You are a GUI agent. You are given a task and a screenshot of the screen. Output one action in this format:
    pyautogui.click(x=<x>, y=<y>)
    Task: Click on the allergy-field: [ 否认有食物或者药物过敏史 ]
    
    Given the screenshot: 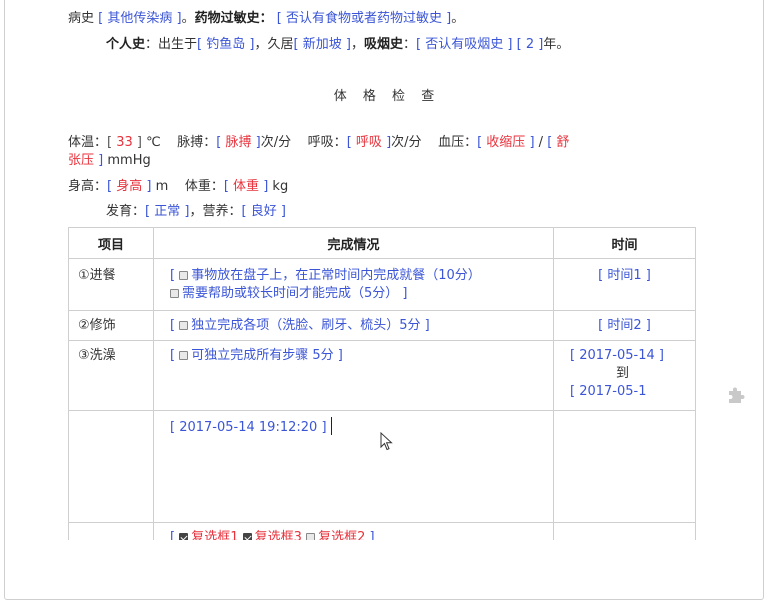 What is the action you would take?
    pyautogui.click(x=364, y=18)
    